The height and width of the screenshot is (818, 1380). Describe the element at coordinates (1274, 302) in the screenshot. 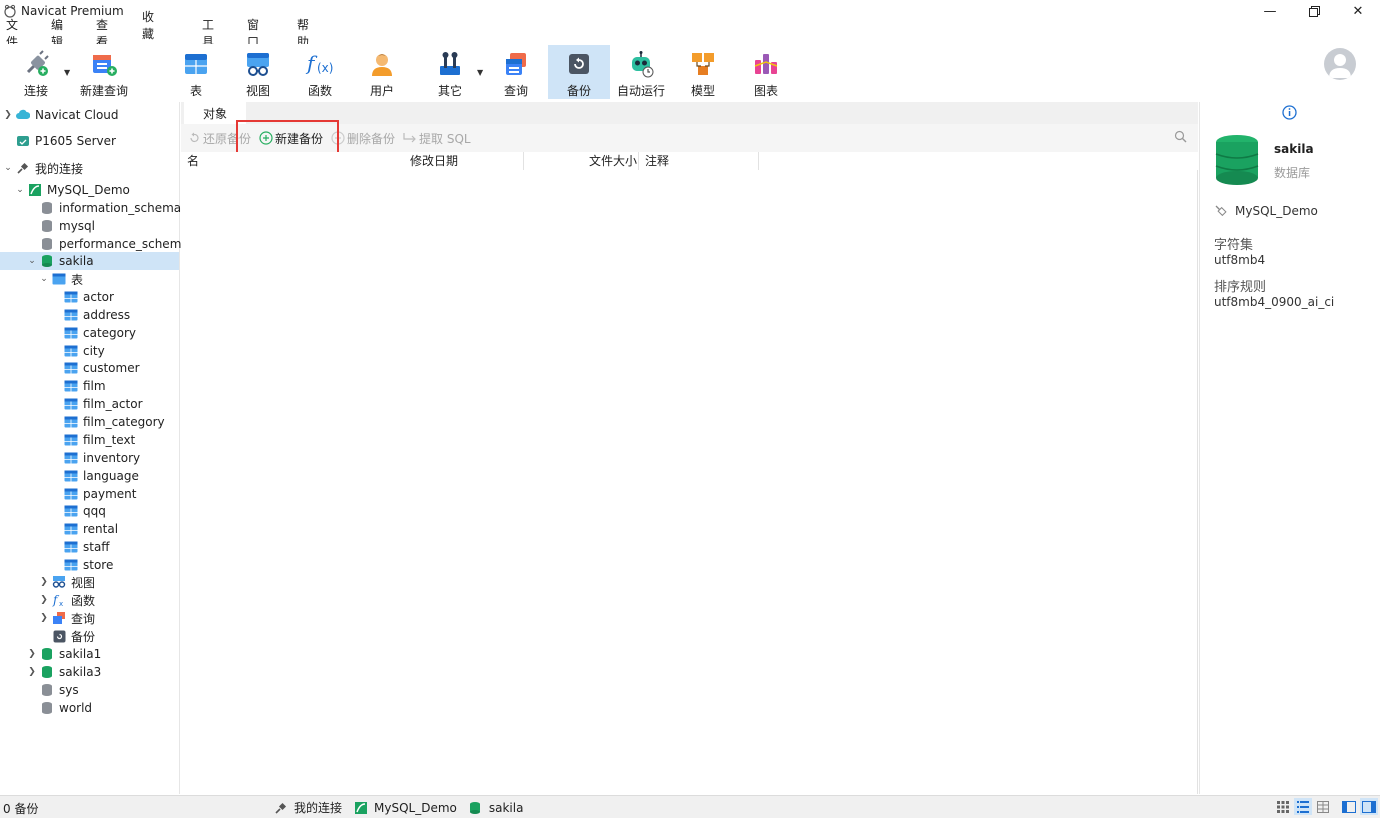

I see `info-collation-value: utf8mb4_0900_ai_ci` at that location.